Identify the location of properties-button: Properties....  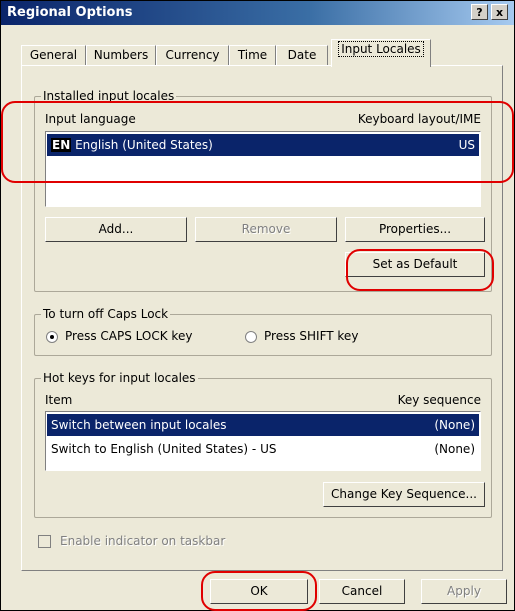
(415, 229).